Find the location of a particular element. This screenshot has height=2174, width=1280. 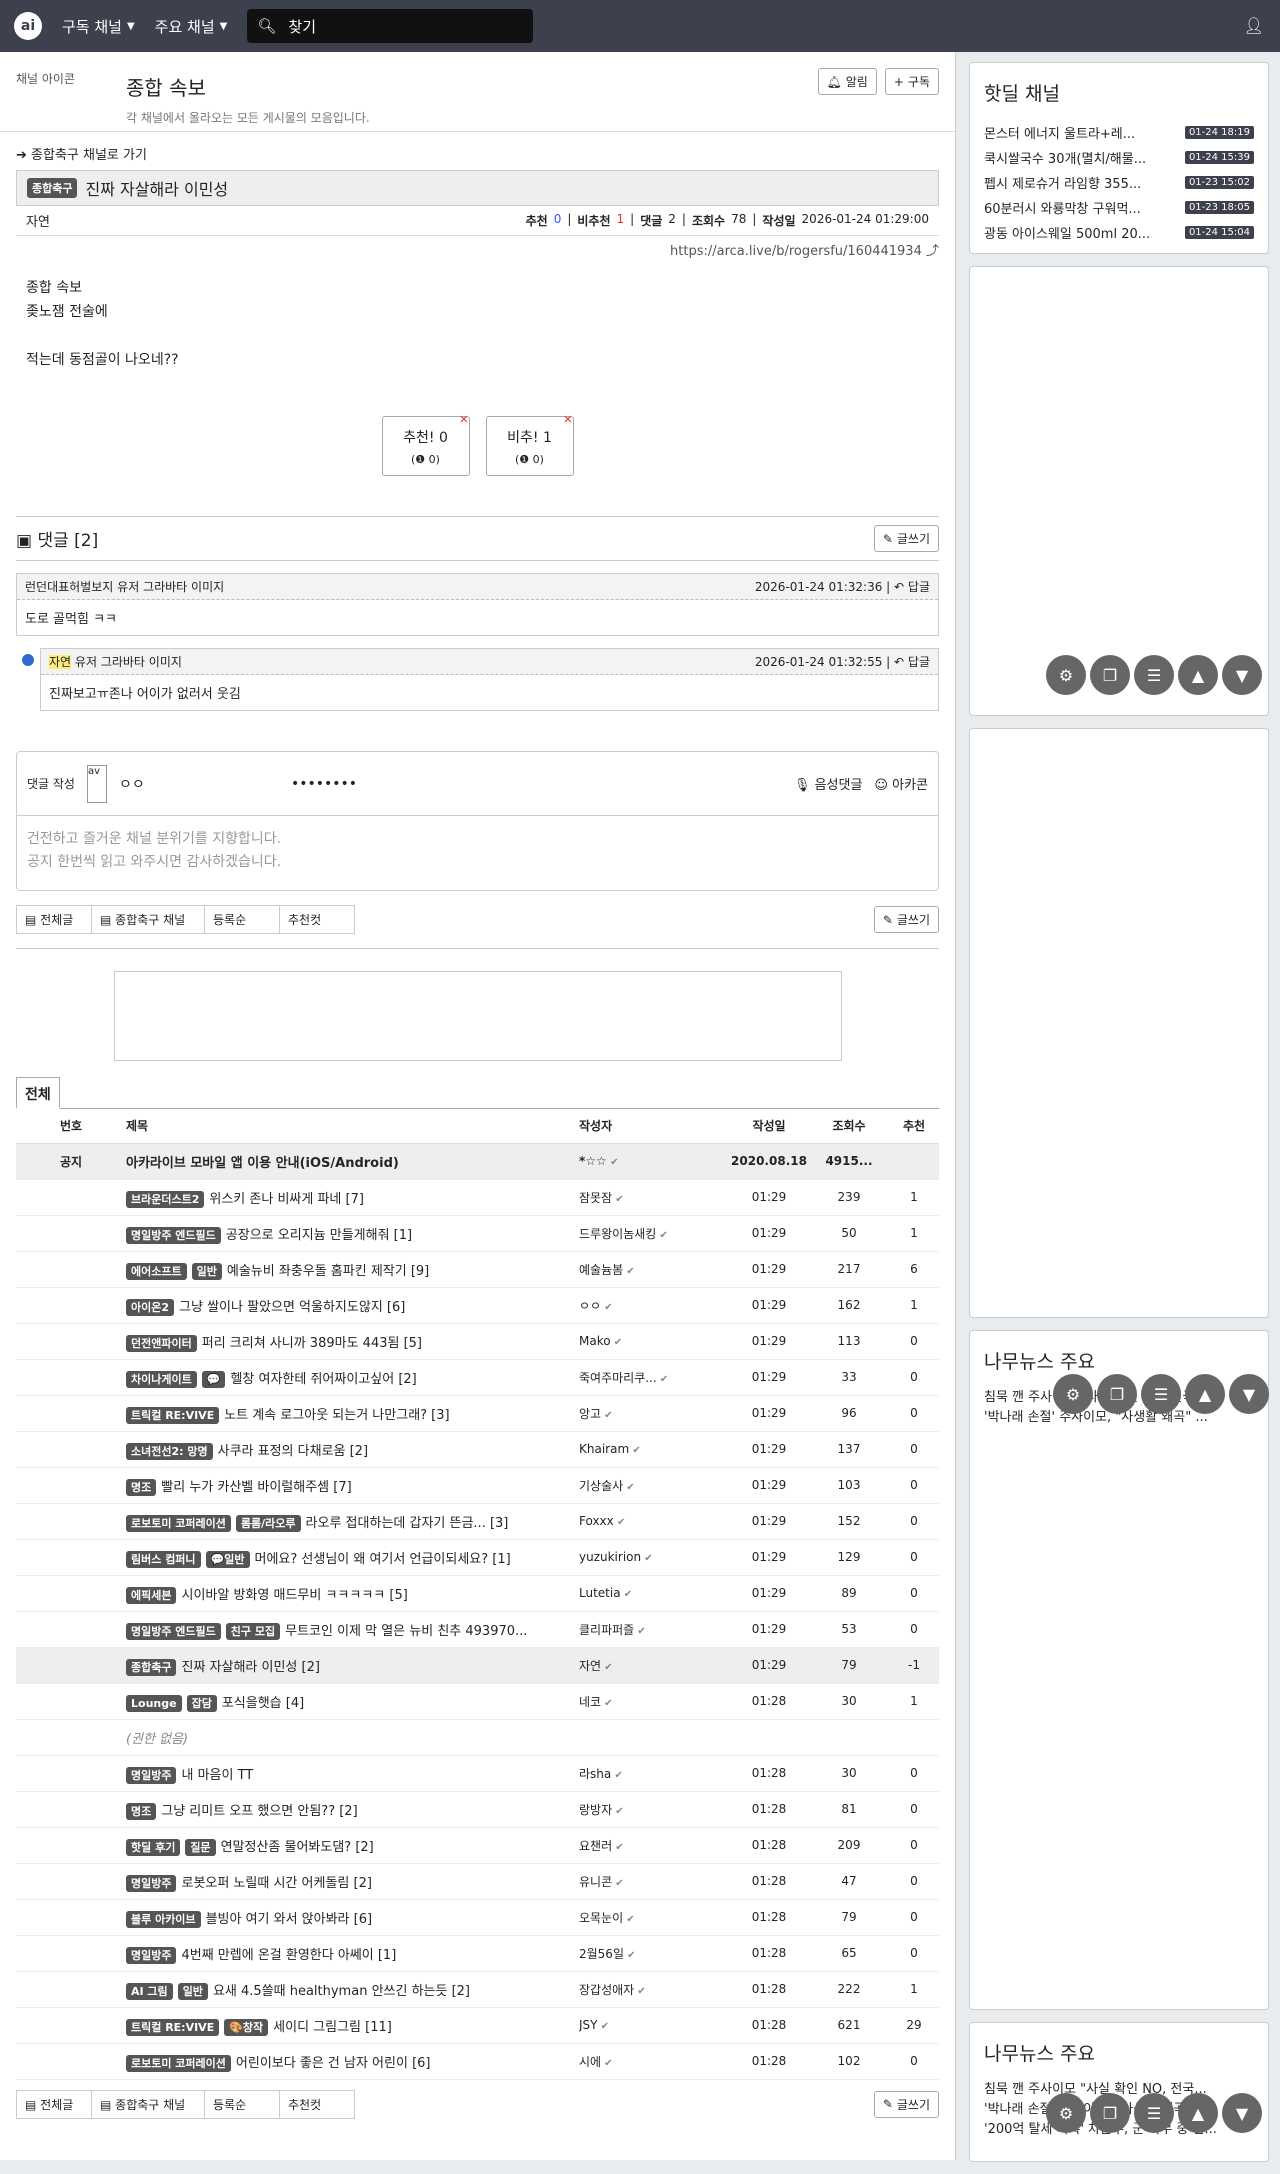

hotdeal-item: 쿡시쌀국수 30개(멸치/해물... 01-24 15:39 is located at coordinates (1119, 157).